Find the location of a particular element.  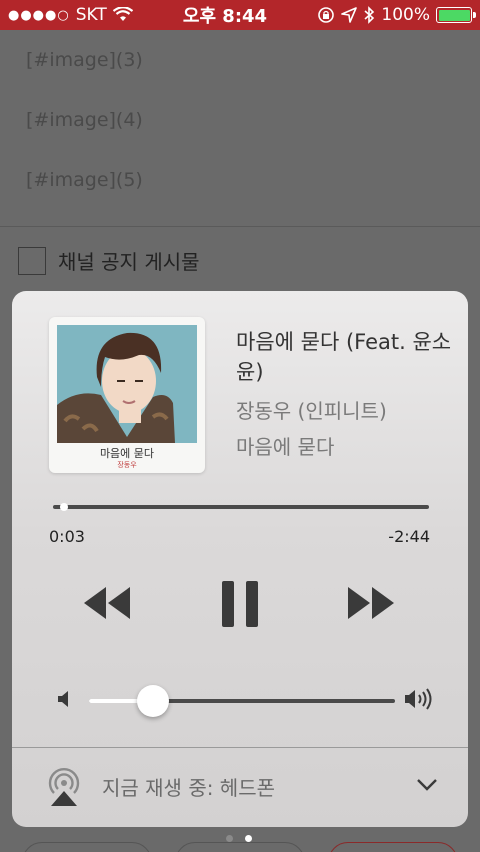

remaining-time: -2:44 is located at coordinates (409, 536).